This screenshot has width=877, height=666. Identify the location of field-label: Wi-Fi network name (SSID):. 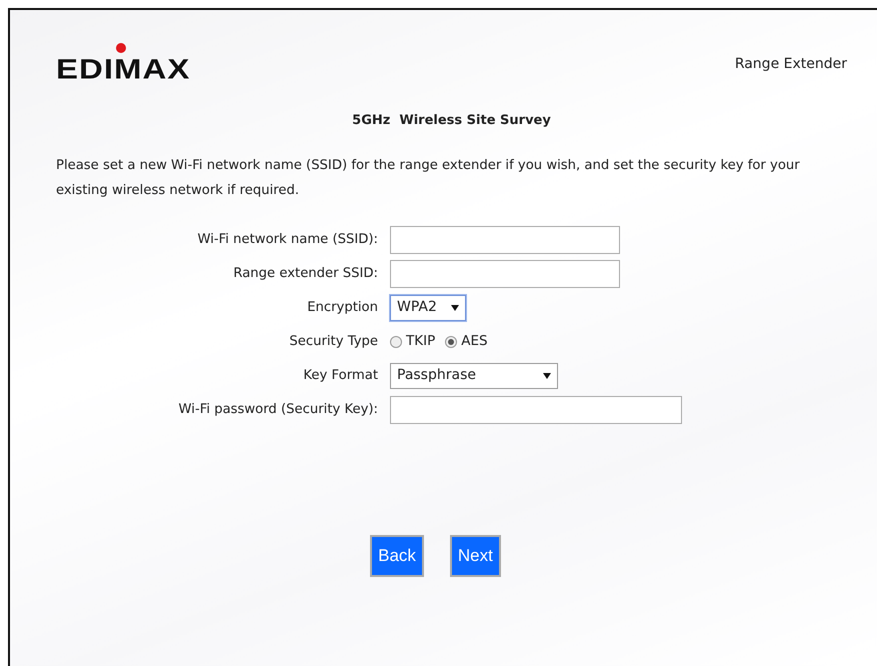
(287, 239).